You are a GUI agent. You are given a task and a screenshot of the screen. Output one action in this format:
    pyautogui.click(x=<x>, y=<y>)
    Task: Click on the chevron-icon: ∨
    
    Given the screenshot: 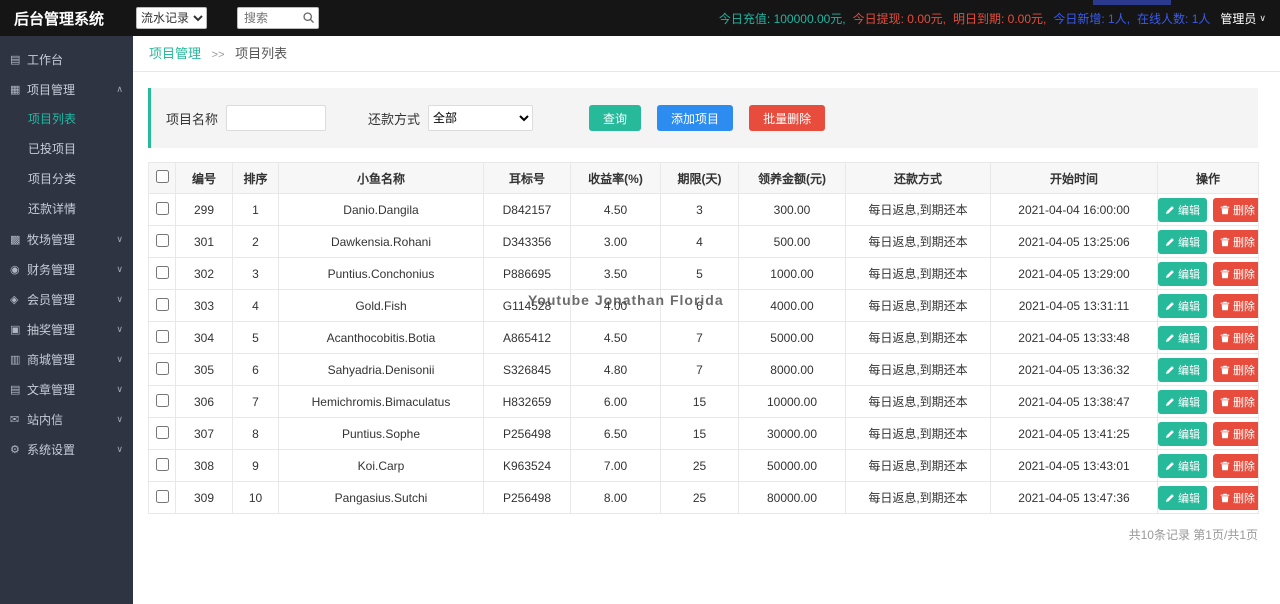 What is the action you would take?
    pyautogui.click(x=119, y=298)
    